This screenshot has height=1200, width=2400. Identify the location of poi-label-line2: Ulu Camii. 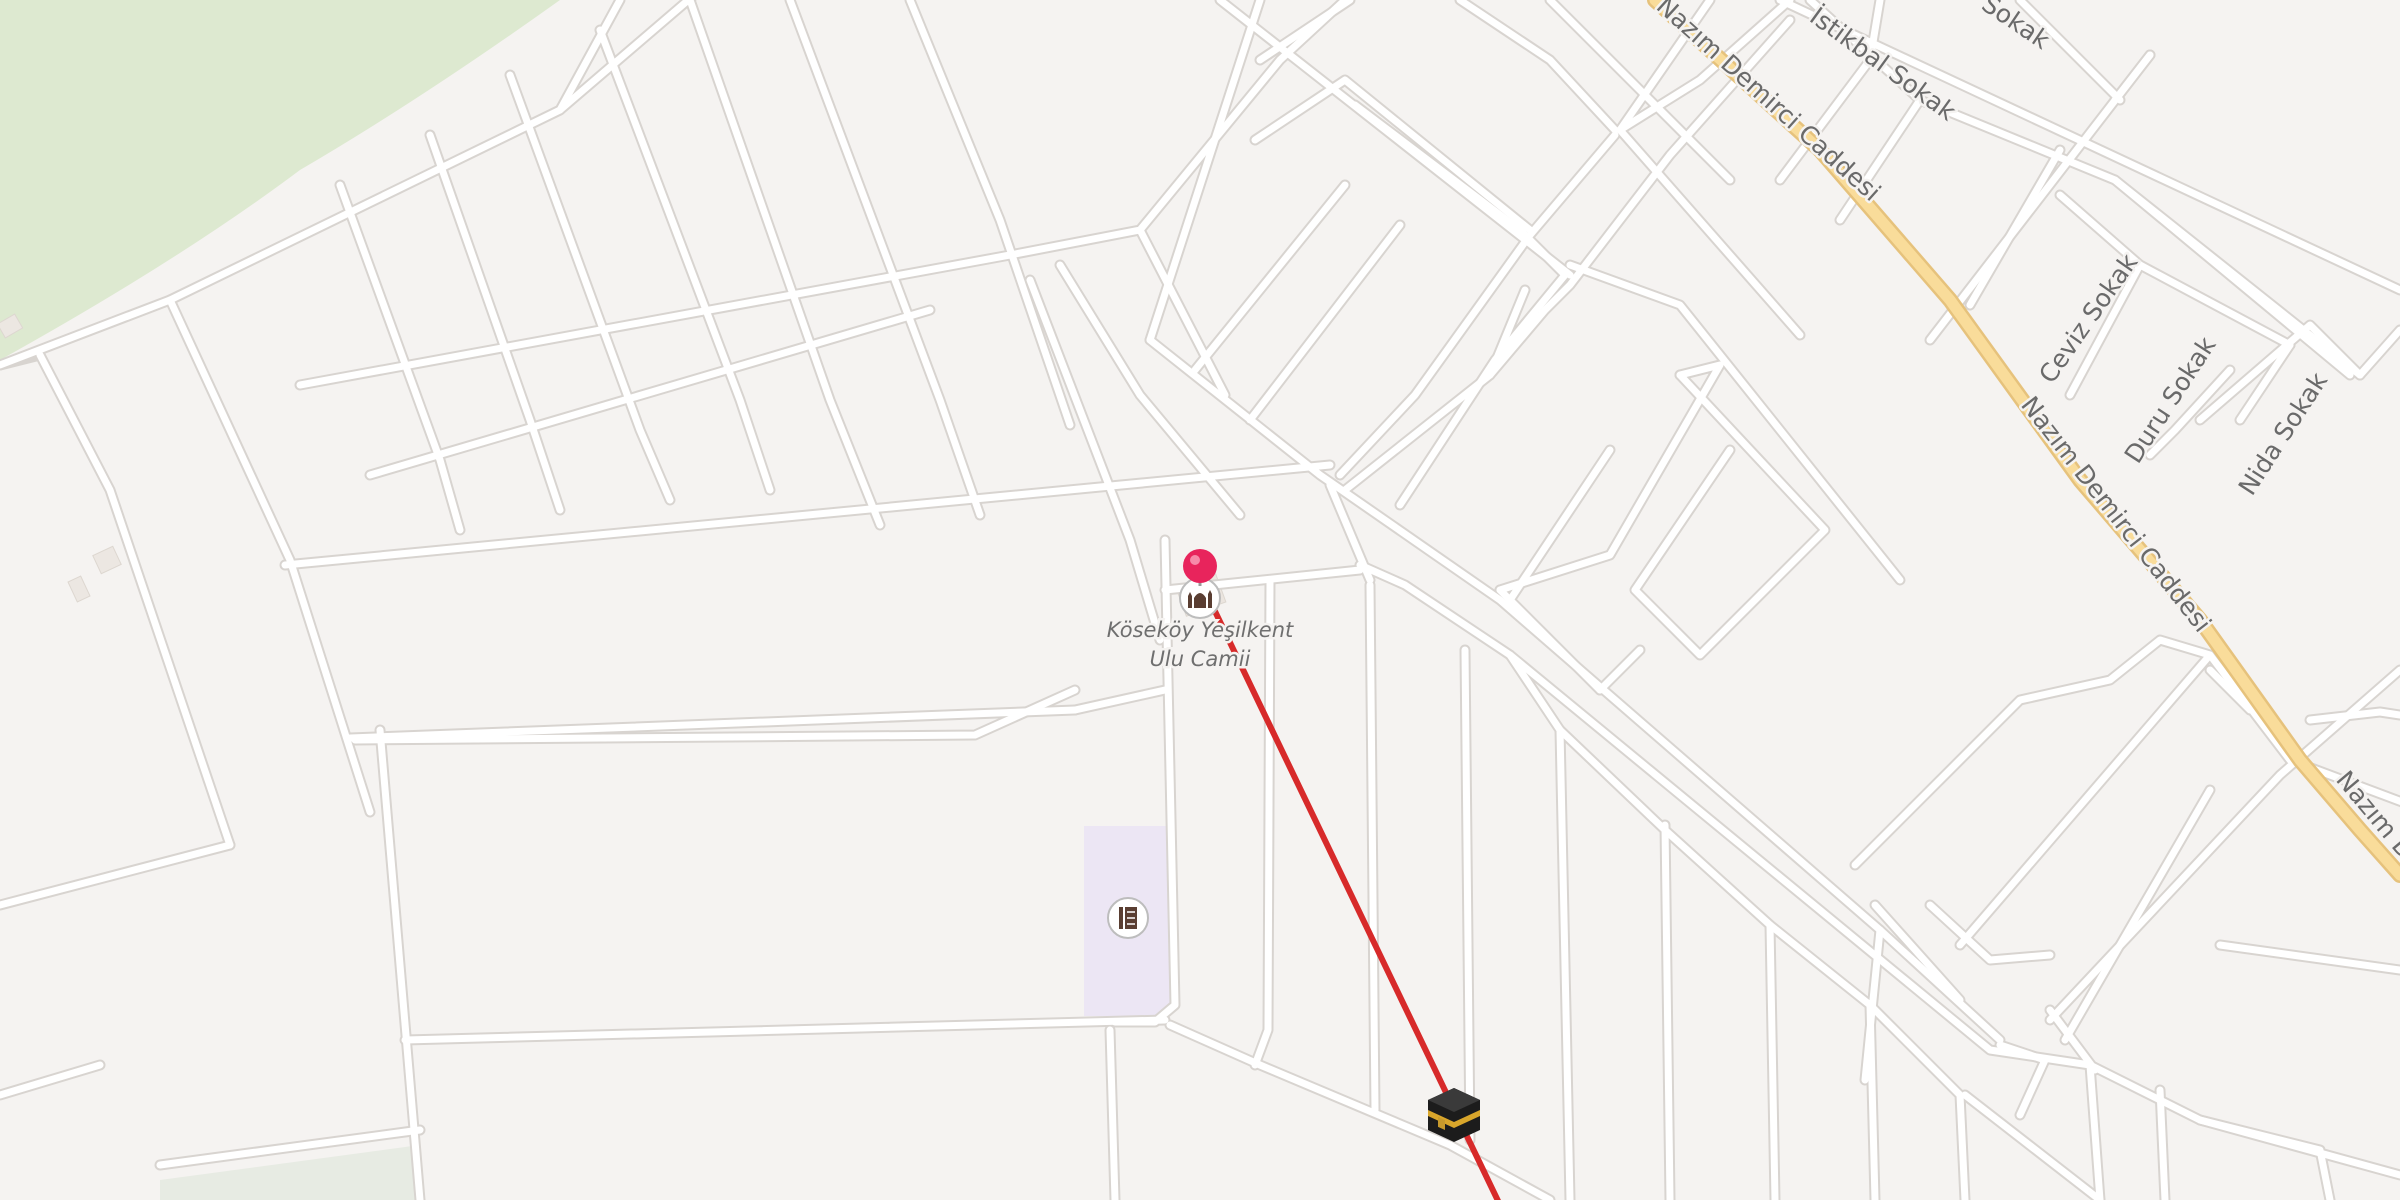
(1200, 659).